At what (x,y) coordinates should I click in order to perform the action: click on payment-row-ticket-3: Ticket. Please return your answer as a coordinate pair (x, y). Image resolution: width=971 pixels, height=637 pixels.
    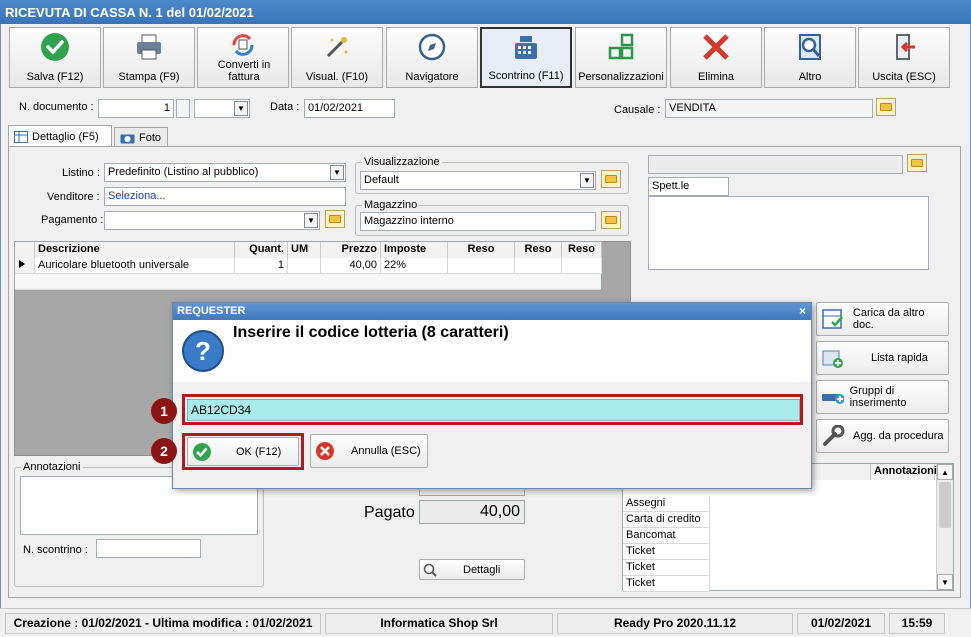
    Looking at the image, I should click on (666, 584).